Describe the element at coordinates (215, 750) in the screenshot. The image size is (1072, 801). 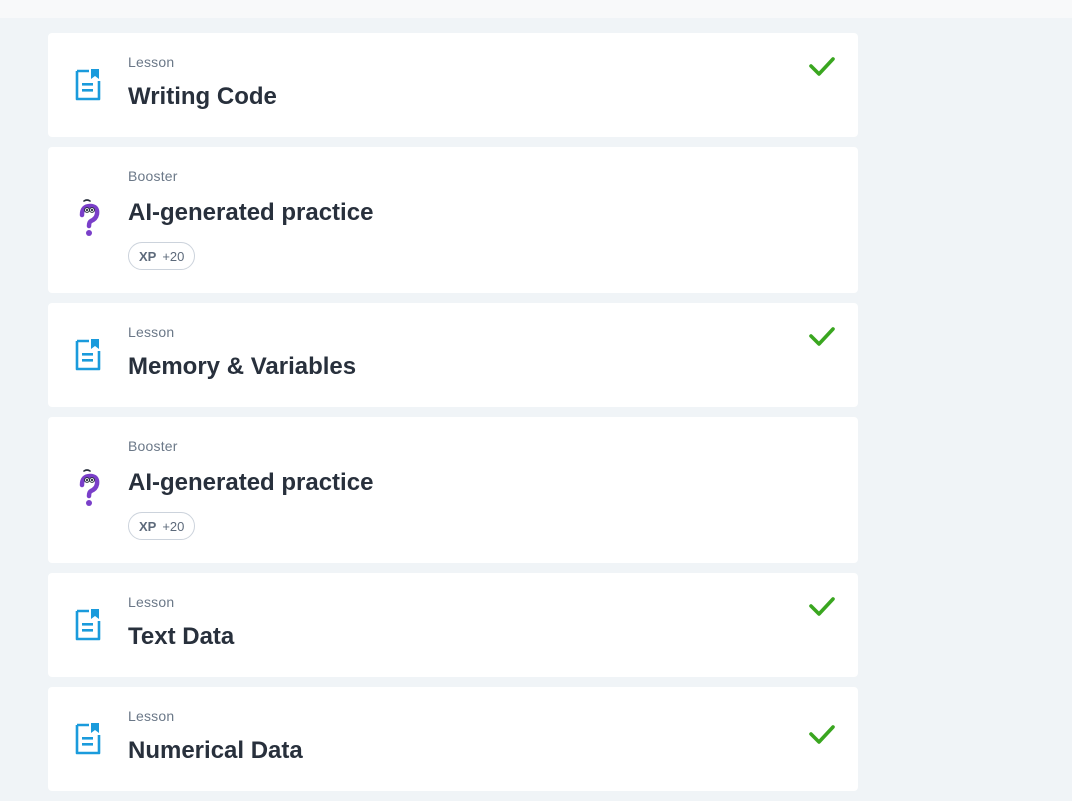
I see `item-title: Numerical Data` at that location.